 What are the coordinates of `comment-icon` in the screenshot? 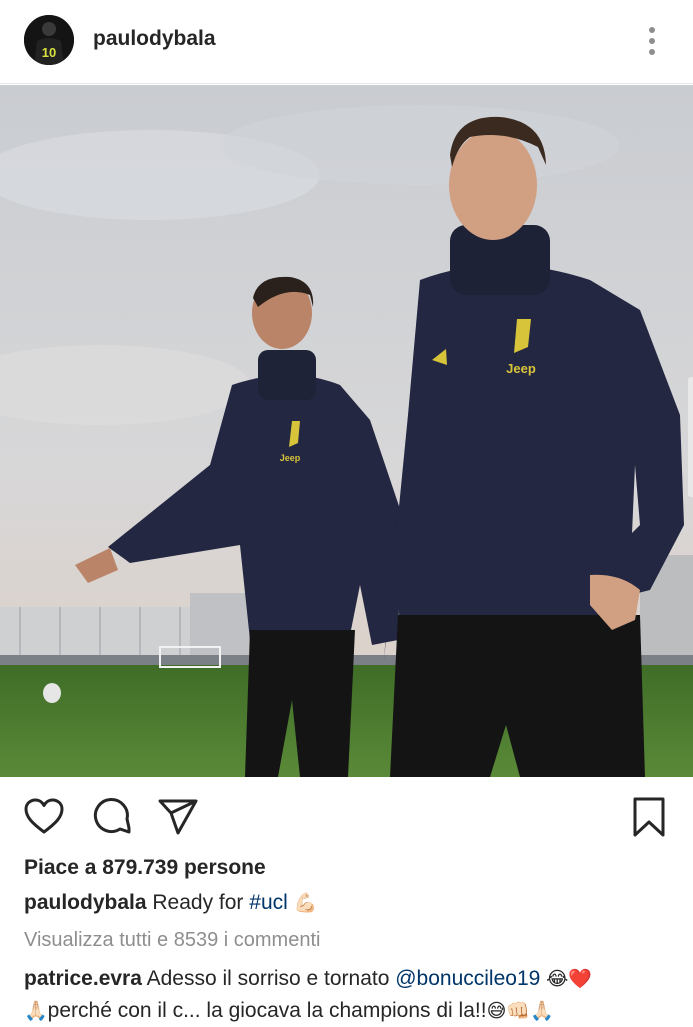 It's located at (112, 817).